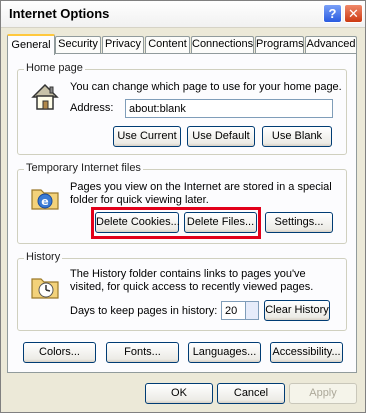 The width and height of the screenshot is (366, 413). I want to click on house-icon, so click(45, 96).